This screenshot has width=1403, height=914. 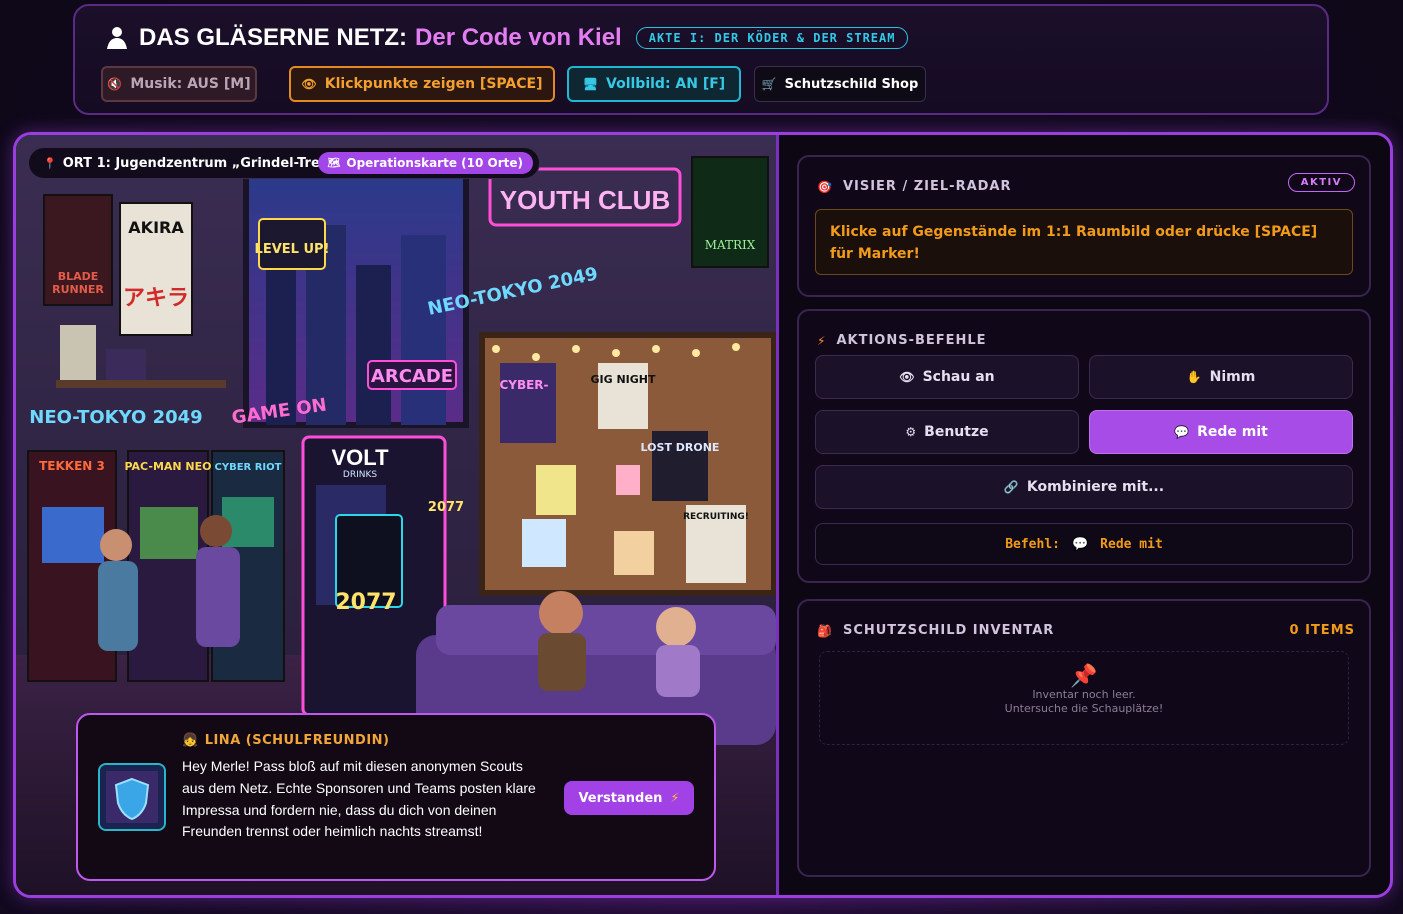 What do you see at coordinates (1232, 432) in the screenshot?
I see `talk-to-label: Rede mit` at bounding box center [1232, 432].